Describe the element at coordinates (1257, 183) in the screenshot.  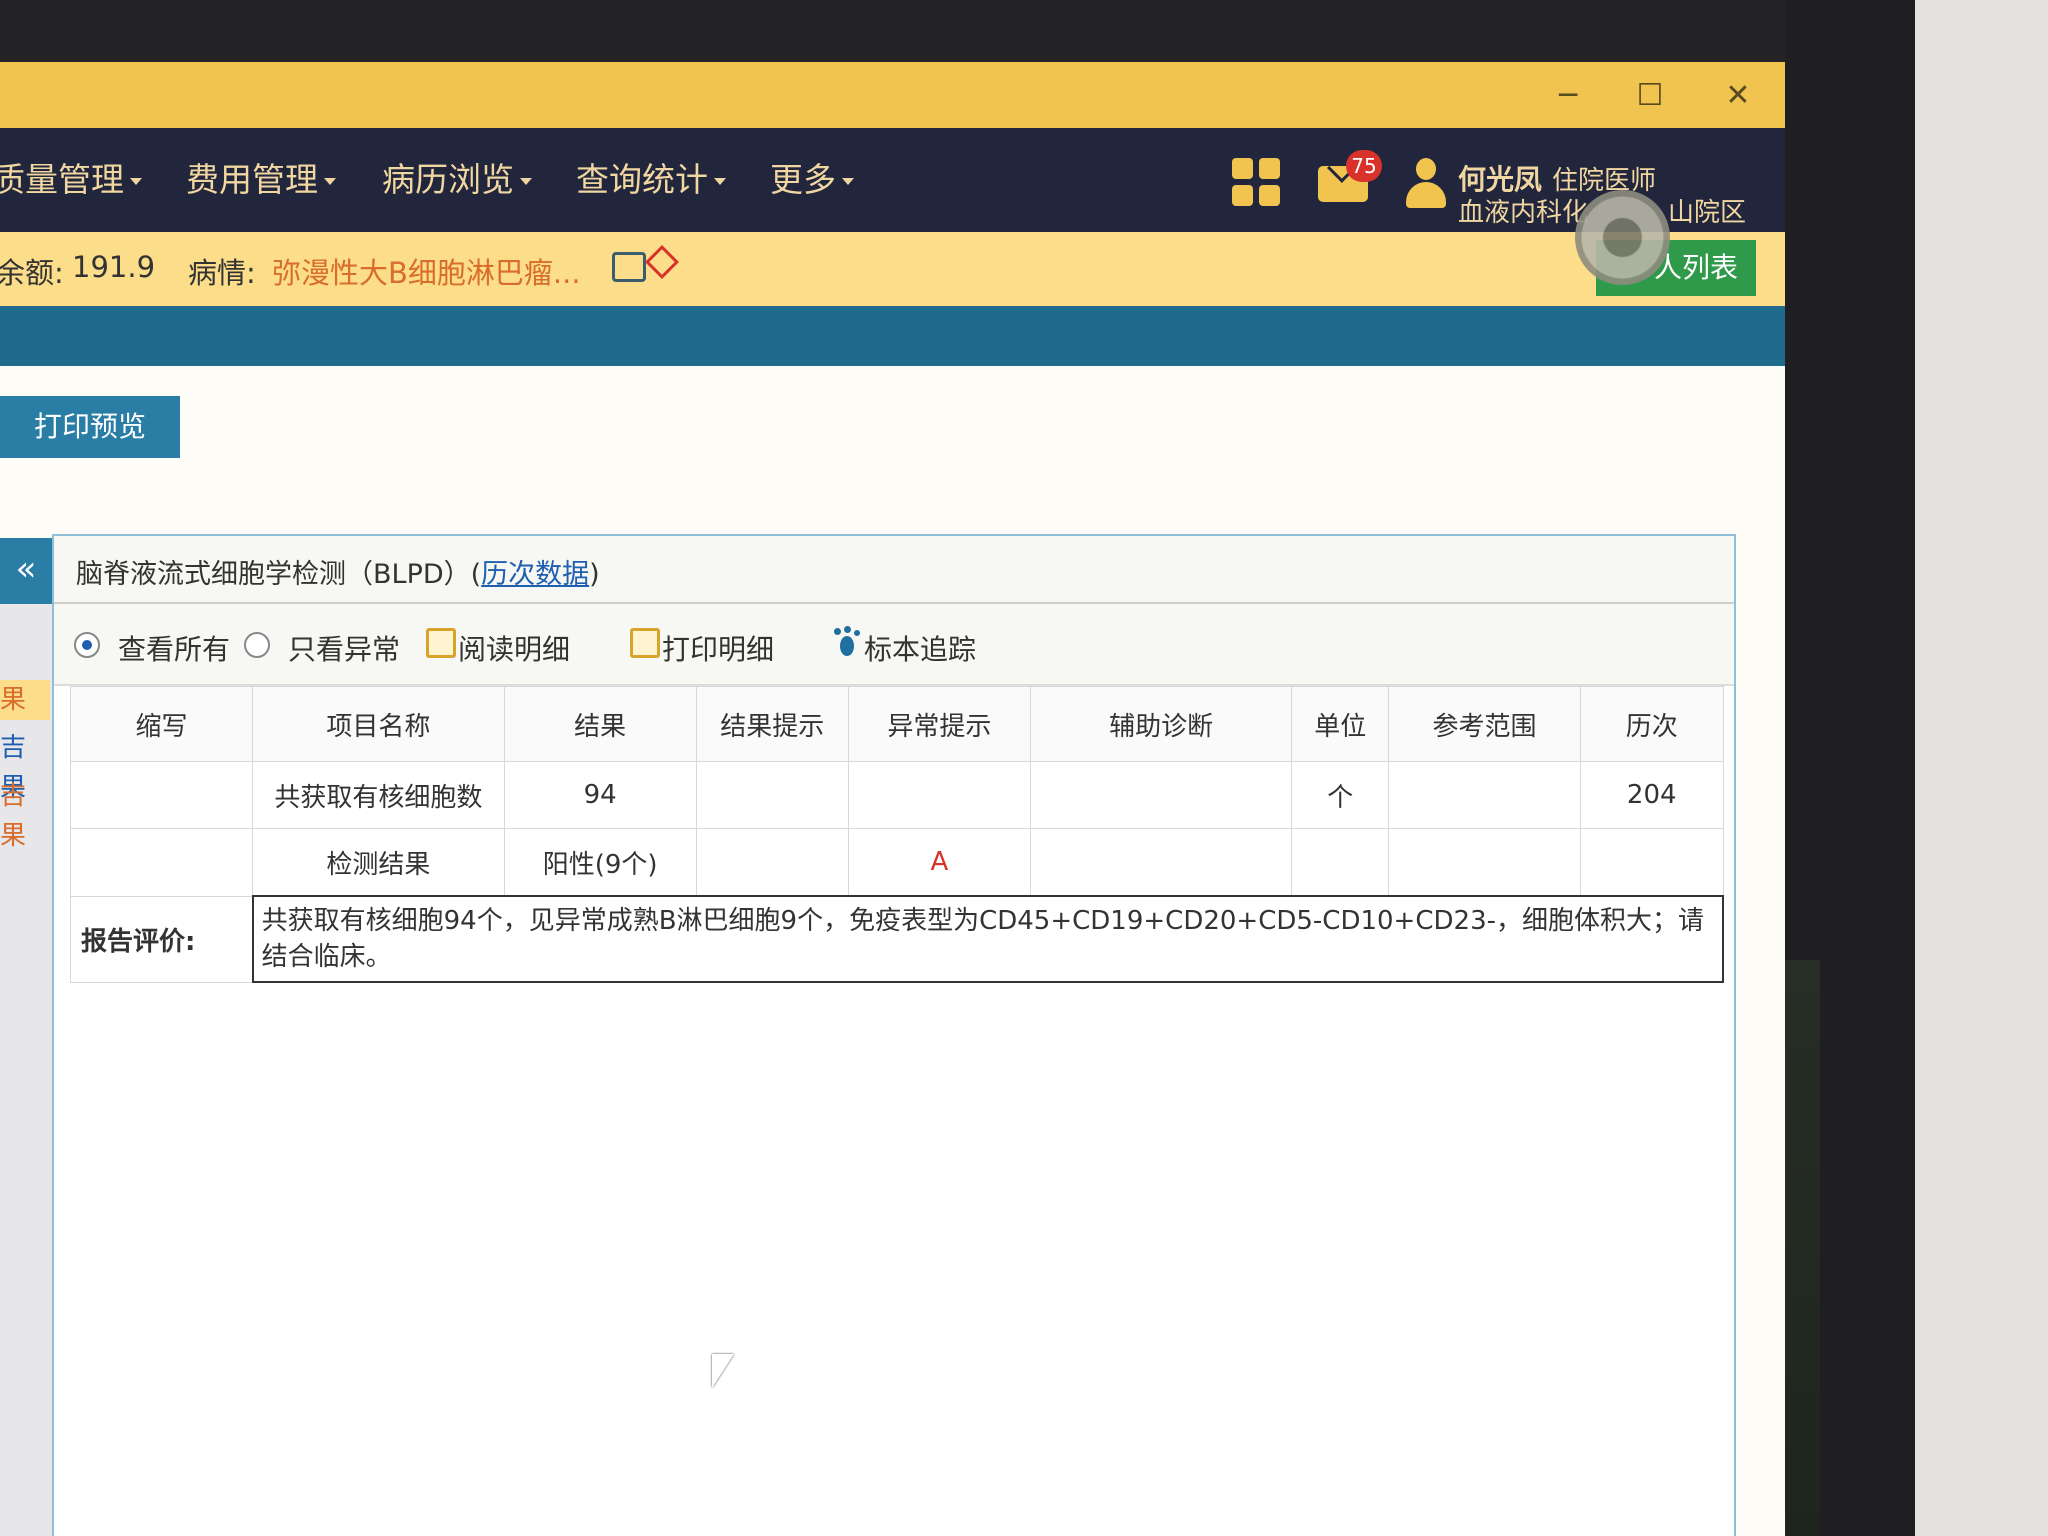
I see `apps-grid-icon` at that location.